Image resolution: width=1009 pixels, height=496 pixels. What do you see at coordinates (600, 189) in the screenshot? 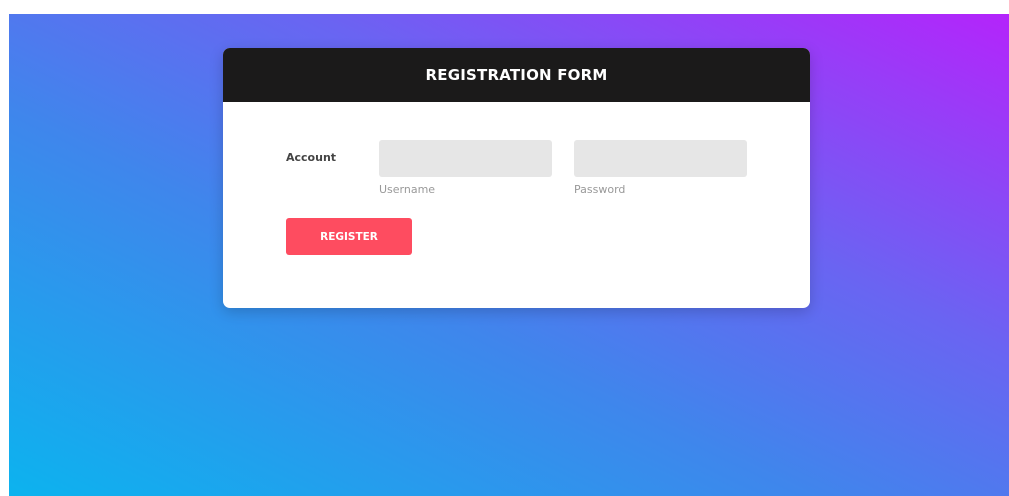
I see `password-hint: Password` at bounding box center [600, 189].